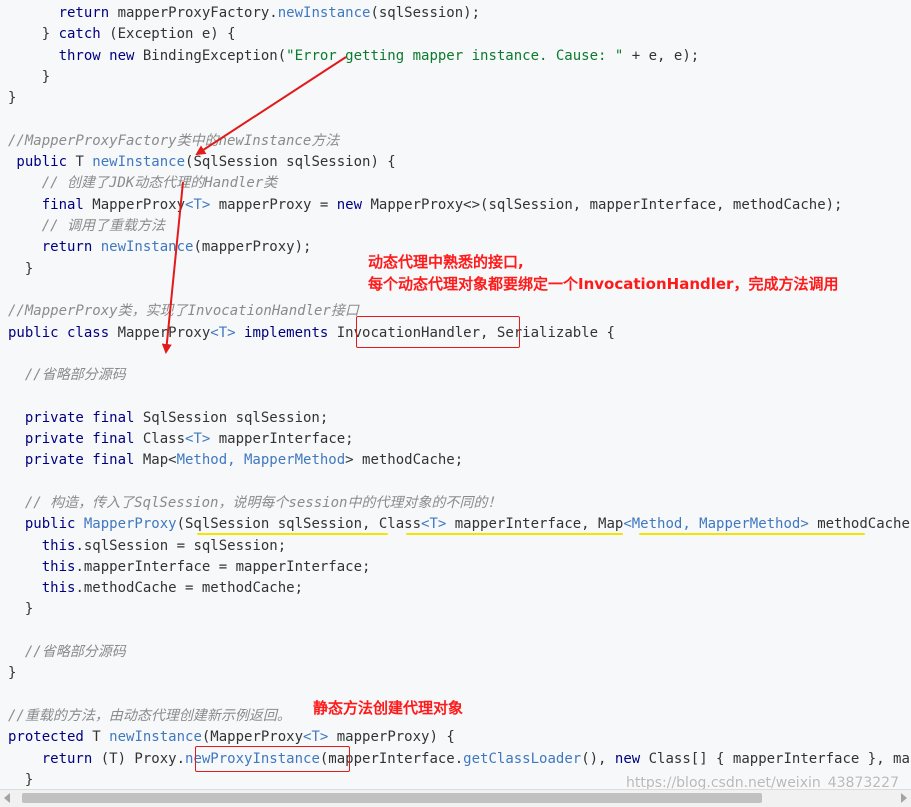  What do you see at coordinates (254, 205) in the screenshot?
I see `arrows-overlay` at bounding box center [254, 205].